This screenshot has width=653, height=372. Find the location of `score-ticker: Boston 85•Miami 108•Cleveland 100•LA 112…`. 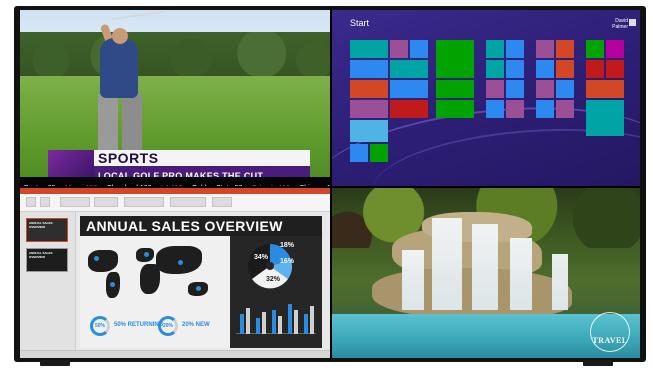

score-ticker: Boston 85•Miami 108•Cleveland 100•LA 112… is located at coordinates (175, 181).